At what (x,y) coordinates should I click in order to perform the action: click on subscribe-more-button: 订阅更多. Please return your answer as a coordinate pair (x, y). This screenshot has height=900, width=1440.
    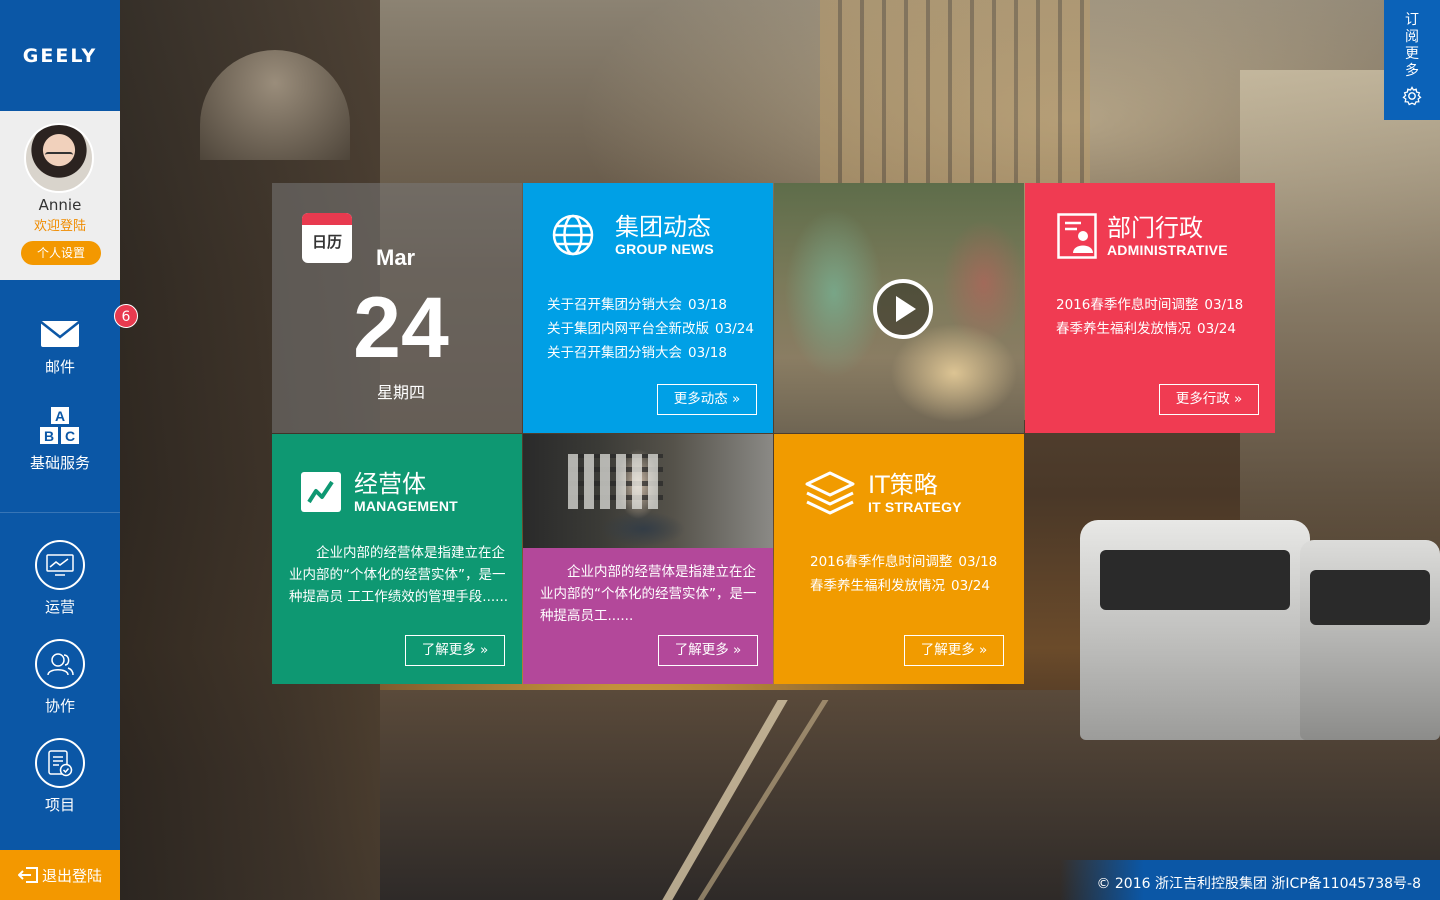
    Looking at the image, I should click on (1412, 60).